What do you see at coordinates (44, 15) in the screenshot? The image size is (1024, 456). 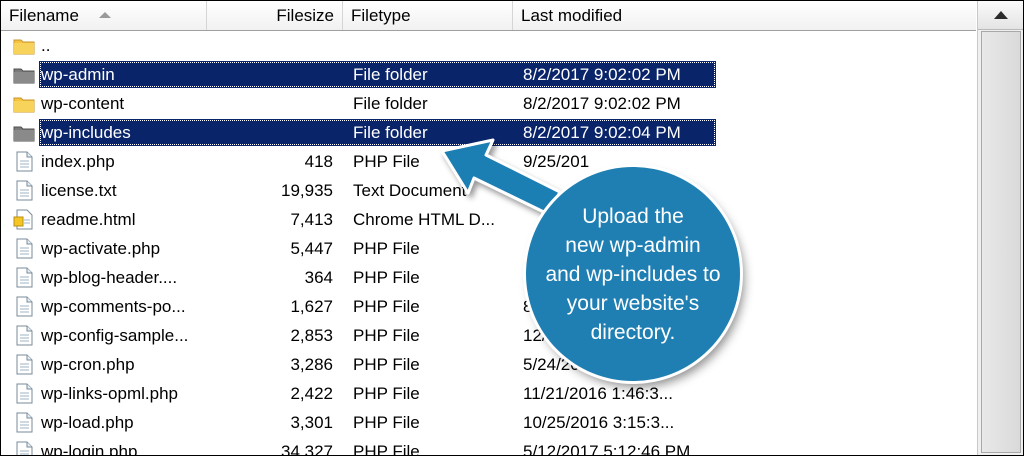 I see `column-filename-label: Filename` at bounding box center [44, 15].